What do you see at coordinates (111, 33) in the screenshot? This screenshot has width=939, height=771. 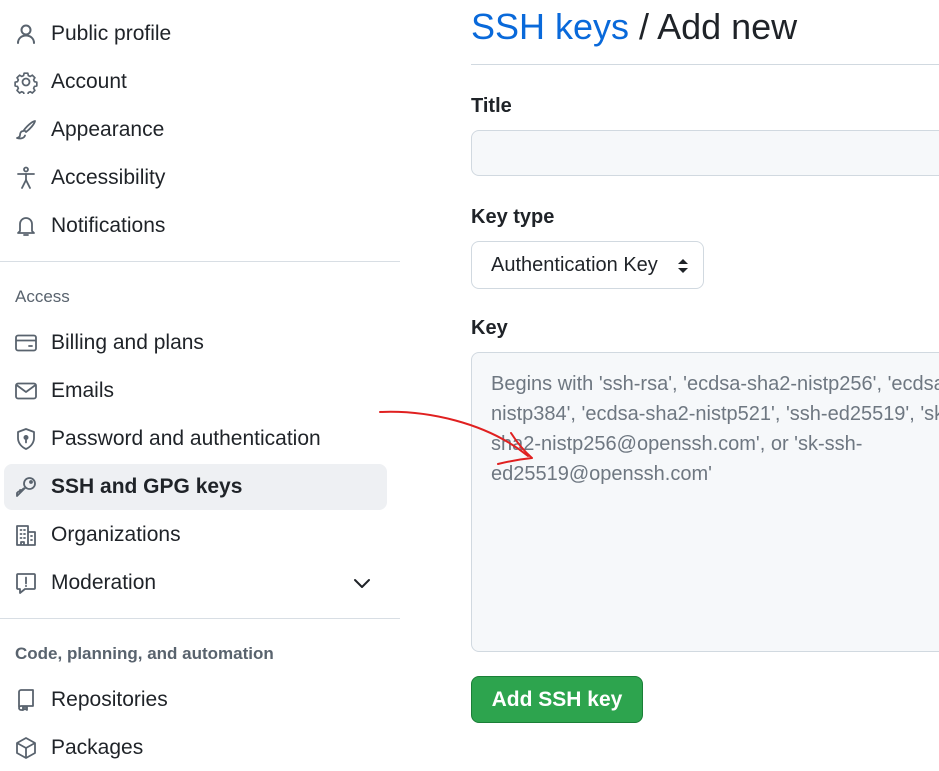 I see `sidebar-item-label: Public profile` at bounding box center [111, 33].